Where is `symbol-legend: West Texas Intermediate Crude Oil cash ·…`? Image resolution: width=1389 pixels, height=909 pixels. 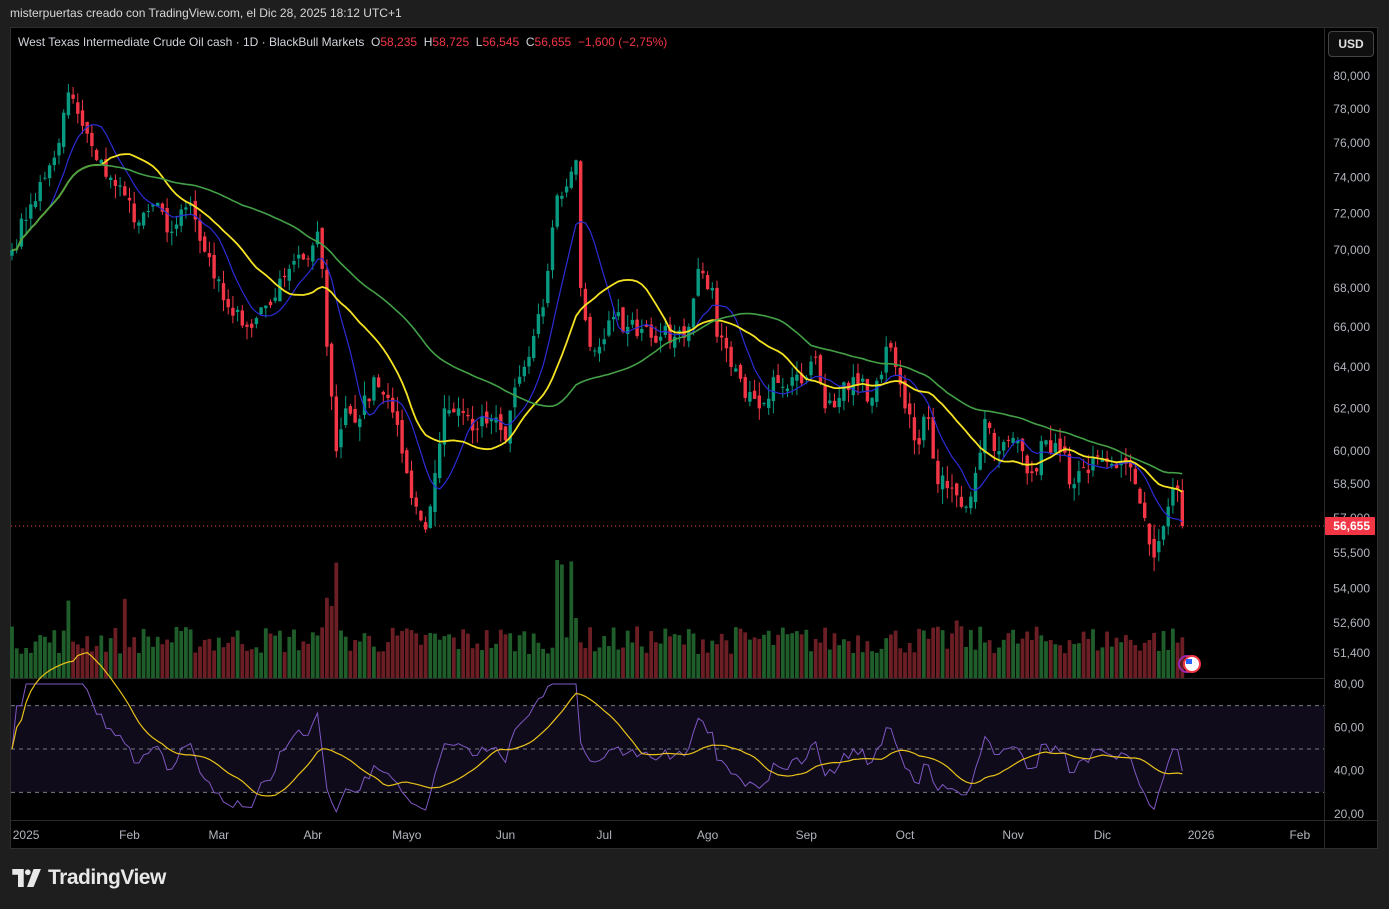
symbol-legend: West Texas Intermediate Crude Oil cash ·… is located at coordinates (342, 42).